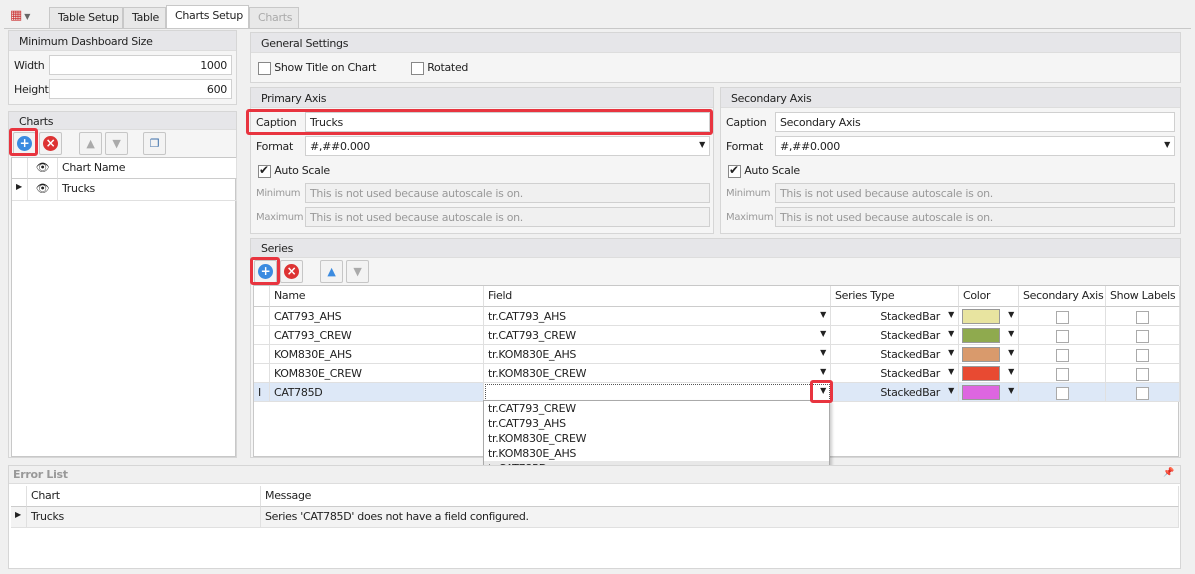 The height and width of the screenshot is (574, 1195). What do you see at coordinates (1143, 296) in the screenshot?
I see `column-header: Show Labels` at bounding box center [1143, 296].